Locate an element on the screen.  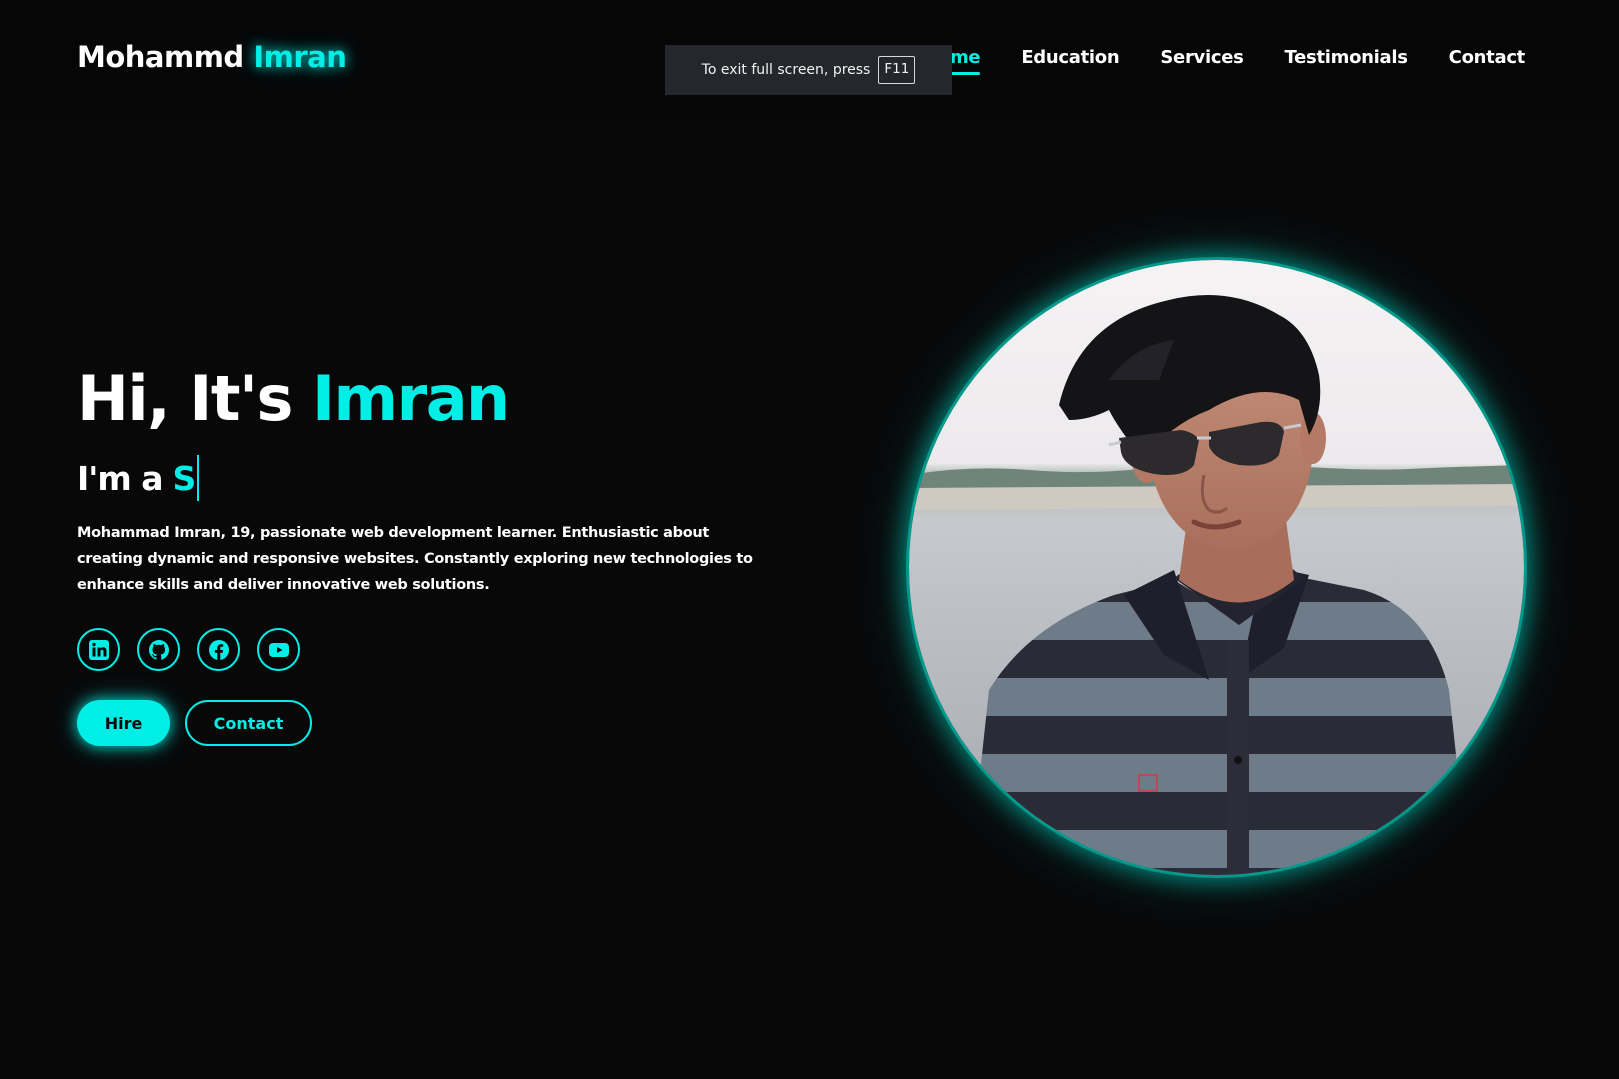
nav-services: Services is located at coordinates (1201, 59).